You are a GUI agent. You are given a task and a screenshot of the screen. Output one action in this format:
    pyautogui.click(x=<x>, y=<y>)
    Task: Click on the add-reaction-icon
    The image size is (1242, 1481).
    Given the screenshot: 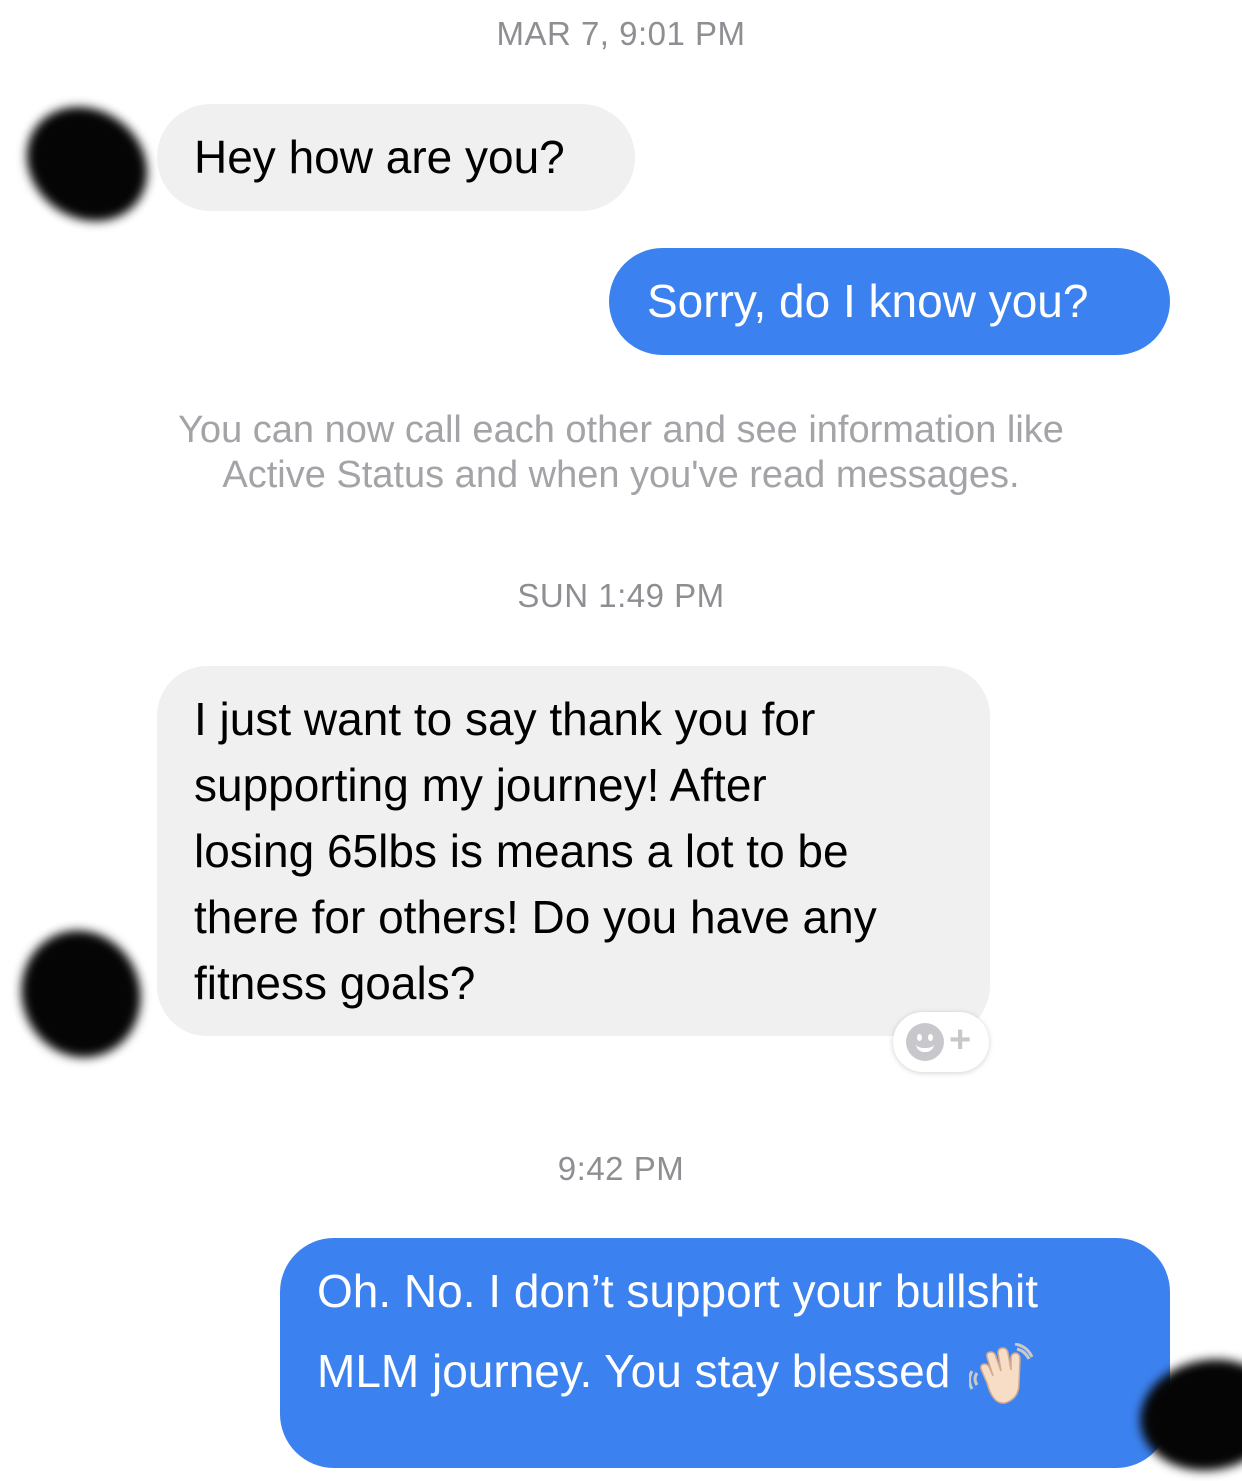 What is the action you would take?
    pyautogui.click(x=925, y=1042)
    